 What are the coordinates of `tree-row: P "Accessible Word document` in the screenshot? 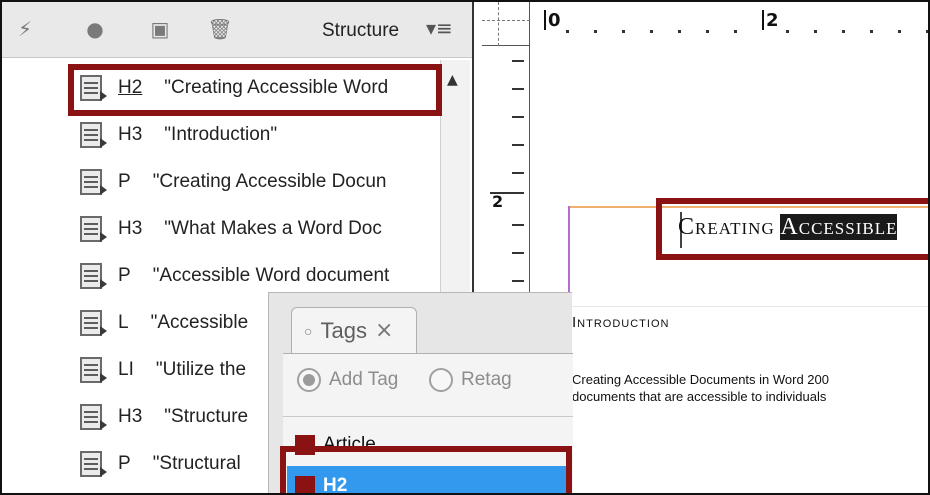 It's located at (258, 276).